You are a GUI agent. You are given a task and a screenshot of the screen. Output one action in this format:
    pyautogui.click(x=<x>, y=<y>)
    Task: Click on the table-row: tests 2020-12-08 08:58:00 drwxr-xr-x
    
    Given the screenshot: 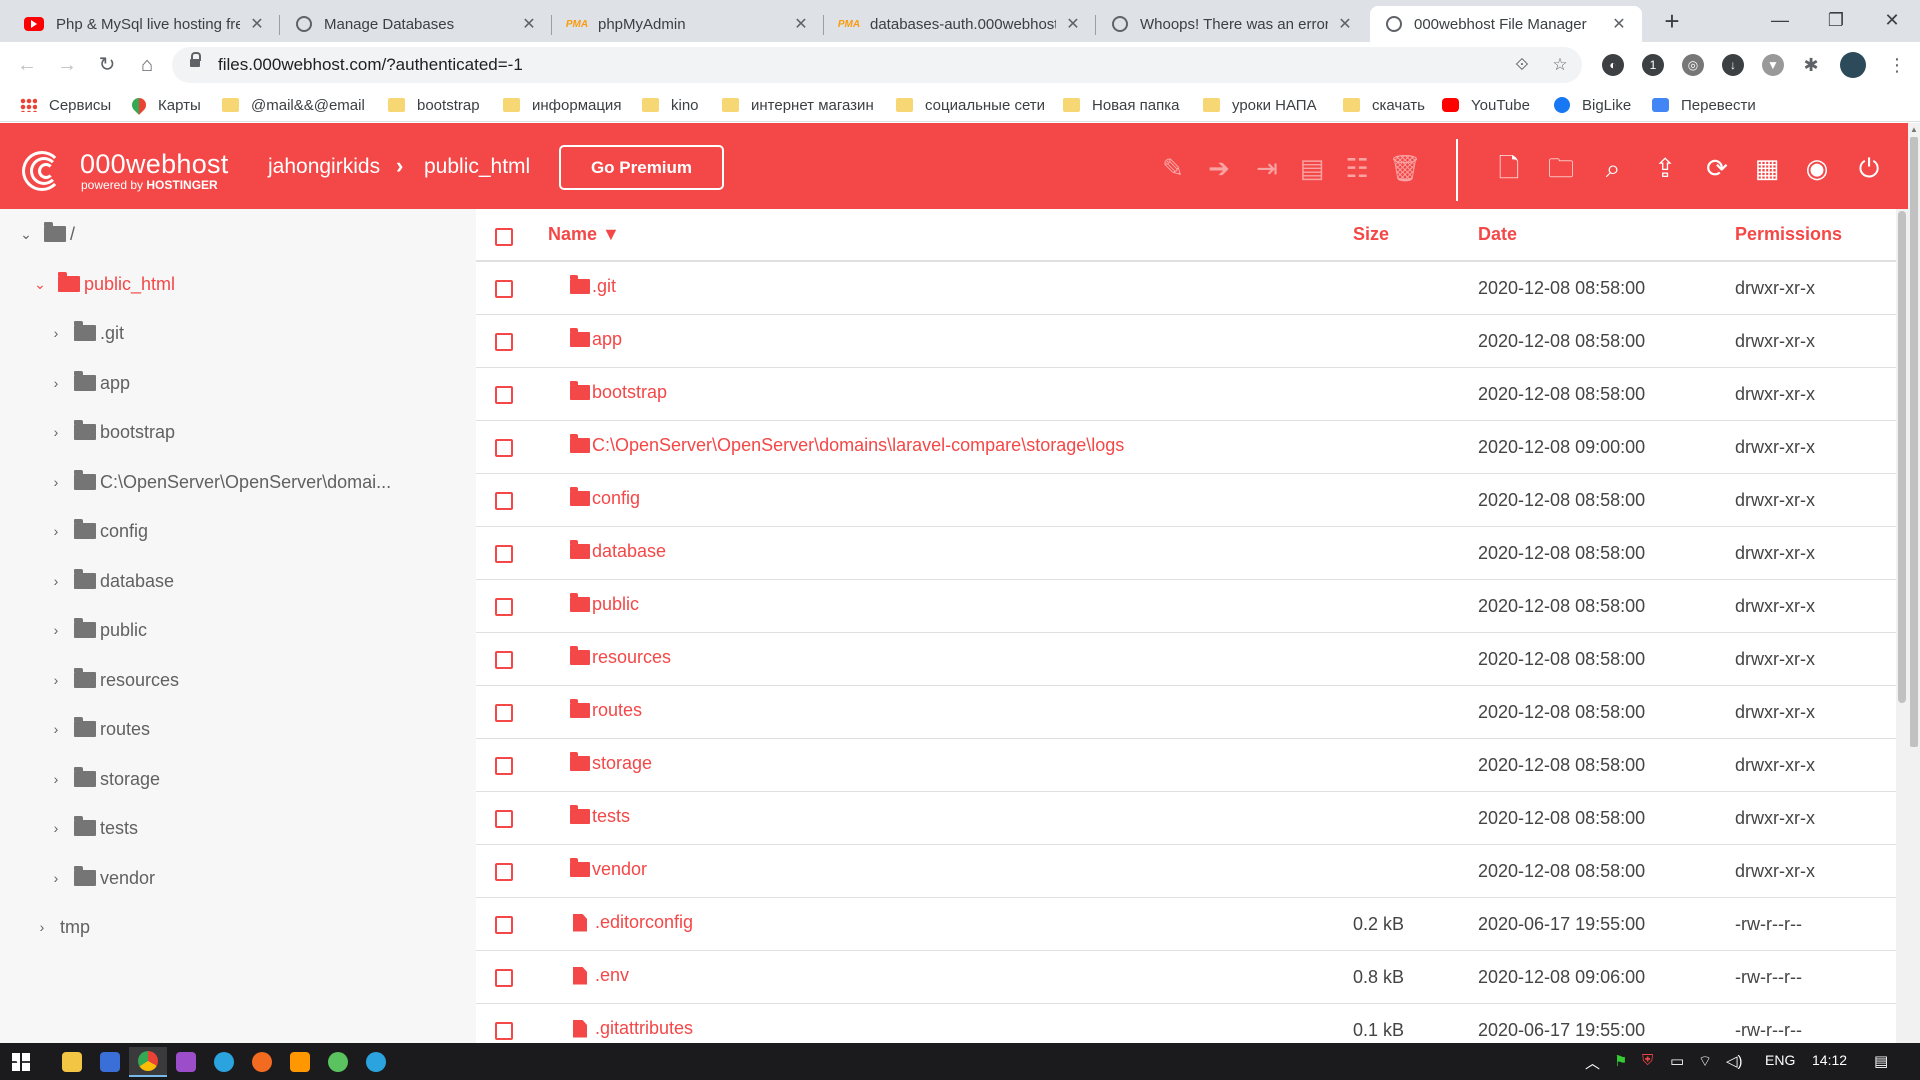 What is the action you would take?
    pyautogui.click(x=1186, y=818)
    